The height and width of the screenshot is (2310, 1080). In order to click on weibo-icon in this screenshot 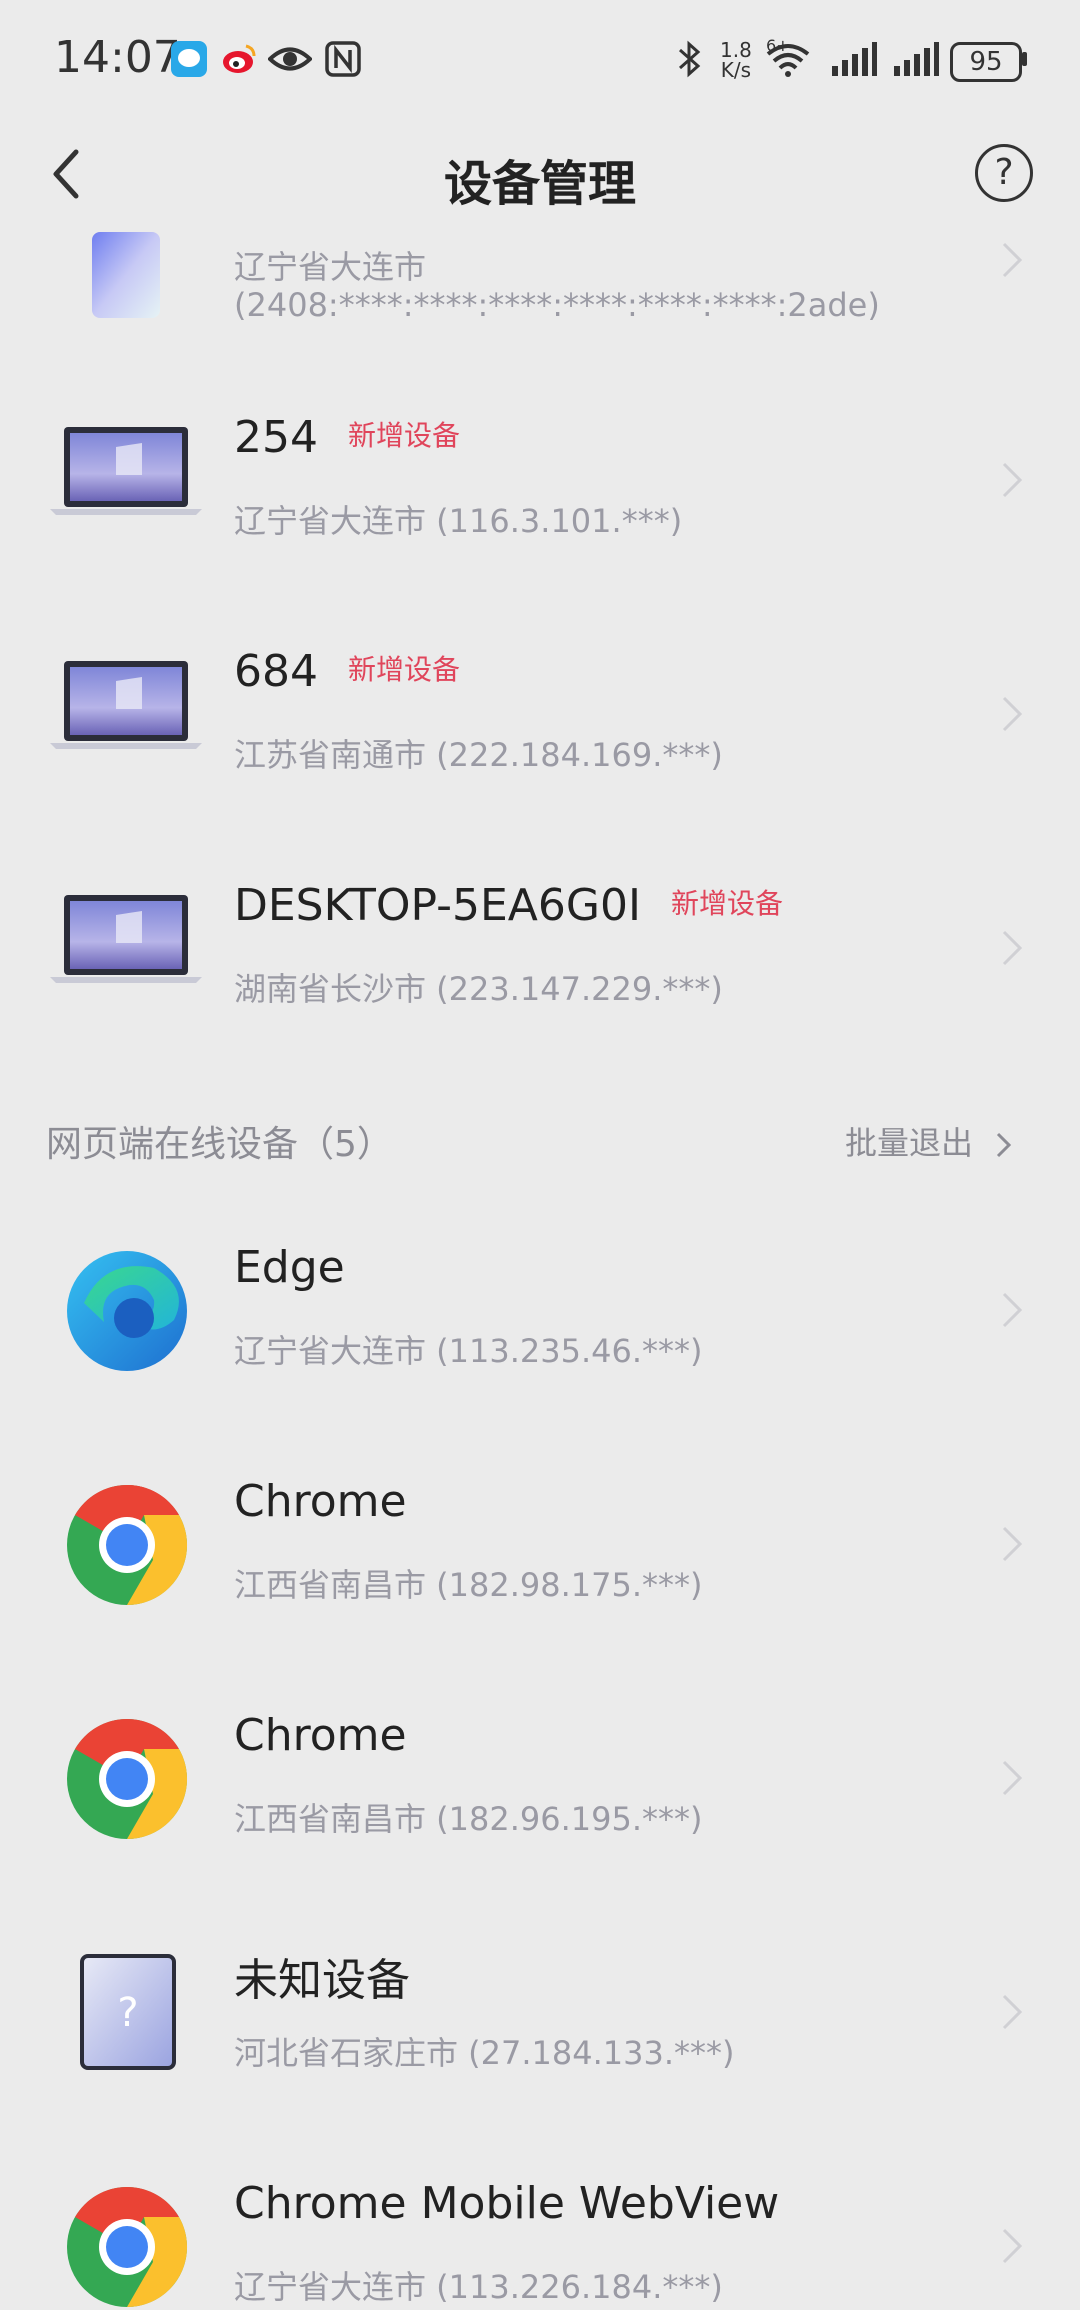, I will do `click(239, 58)`.